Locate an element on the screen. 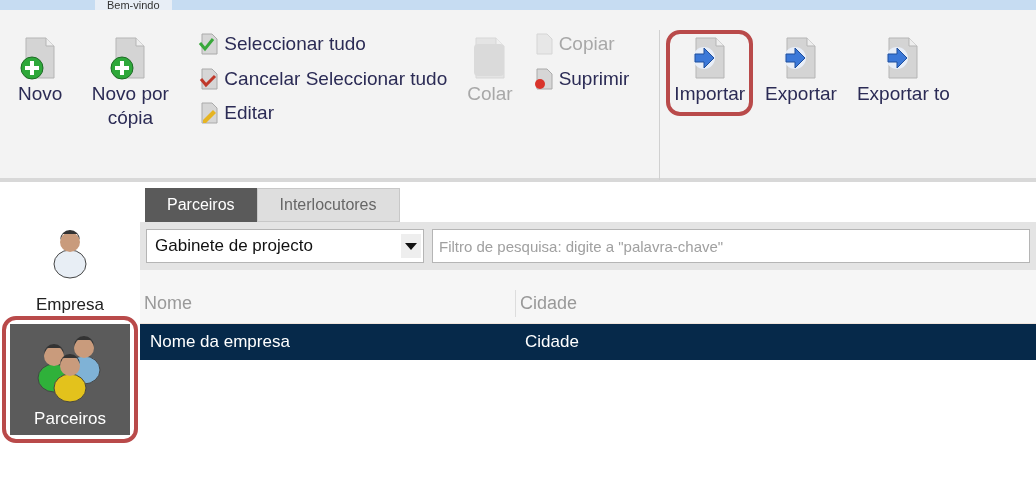 The image size is (1036, 489). ribbon-tab: Bem-vindo is located at coordinates (133, 5).